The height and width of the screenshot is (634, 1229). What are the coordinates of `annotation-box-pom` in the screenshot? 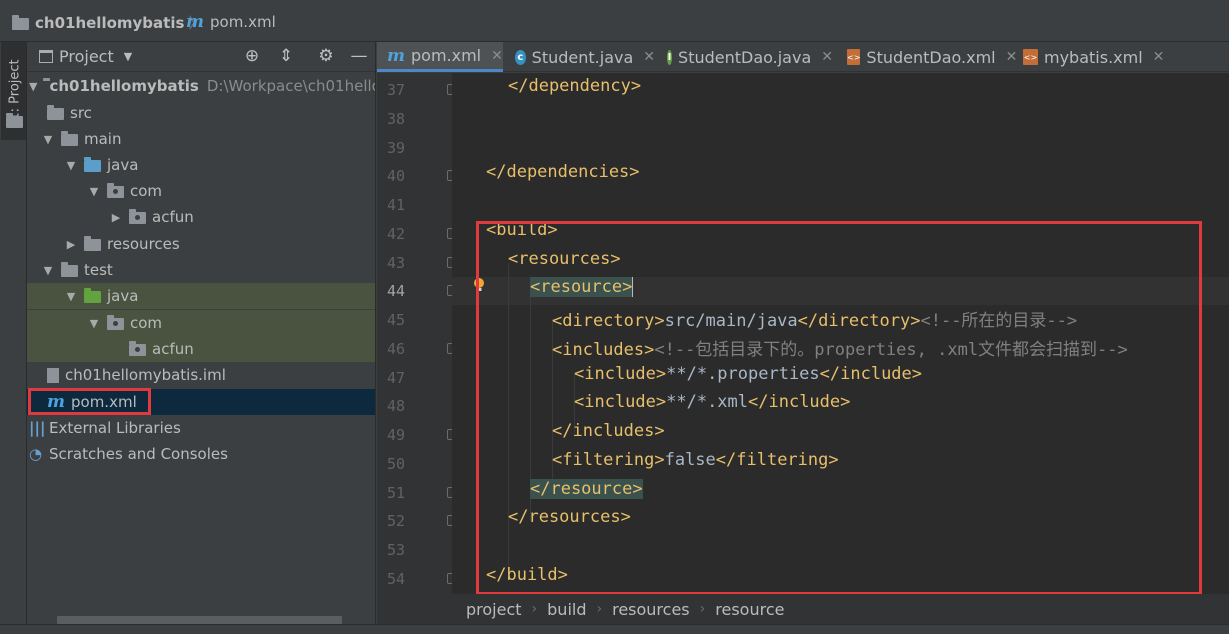 It's located at (89, 401).